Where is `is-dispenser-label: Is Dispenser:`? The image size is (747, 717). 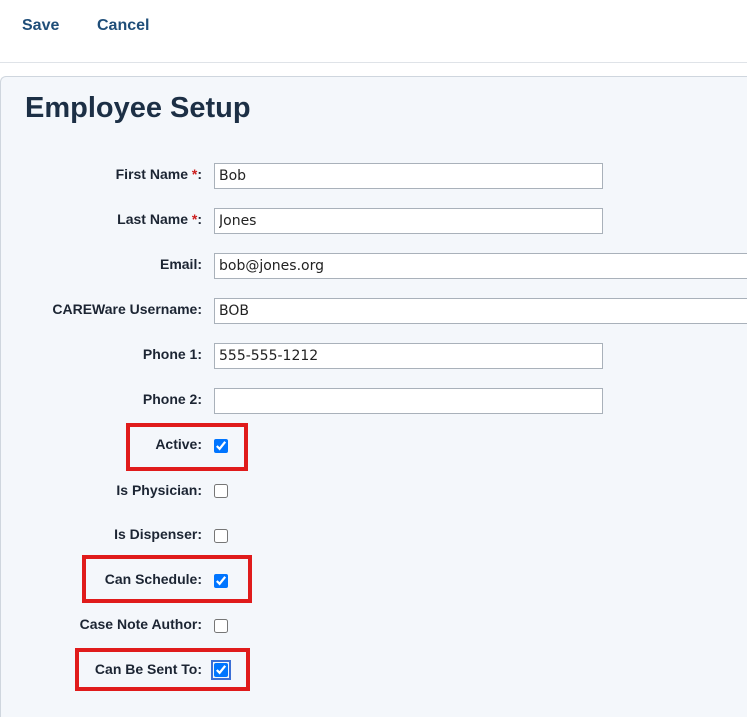
is-dispenser-label: Is Dispenser: is located at coordinates (158, 534).